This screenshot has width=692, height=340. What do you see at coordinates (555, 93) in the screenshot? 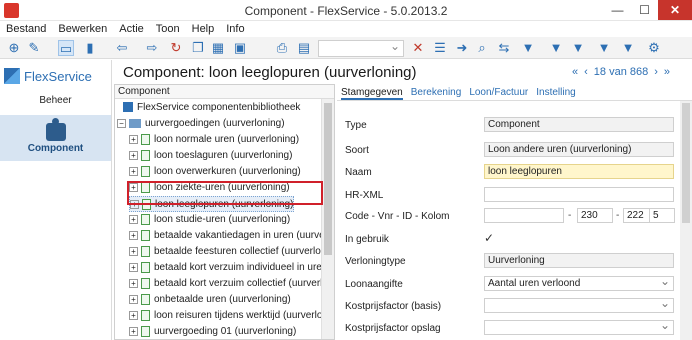
I see `tab-instelling: Instelling` at bounding box center [555, 93].